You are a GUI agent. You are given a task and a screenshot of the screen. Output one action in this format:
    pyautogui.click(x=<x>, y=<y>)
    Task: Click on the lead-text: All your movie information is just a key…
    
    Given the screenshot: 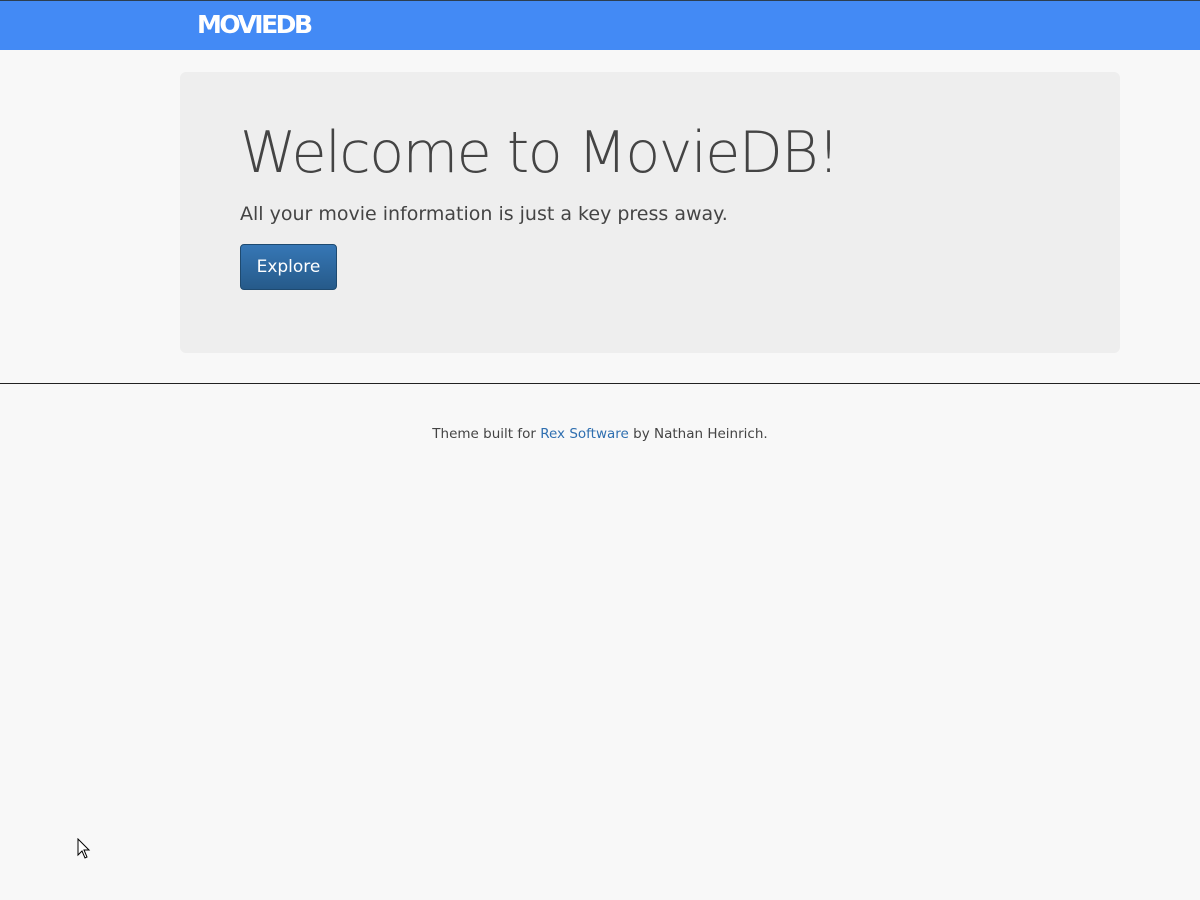 What is the action you would take?
    pyautogui.click(x=484, y=214)
    